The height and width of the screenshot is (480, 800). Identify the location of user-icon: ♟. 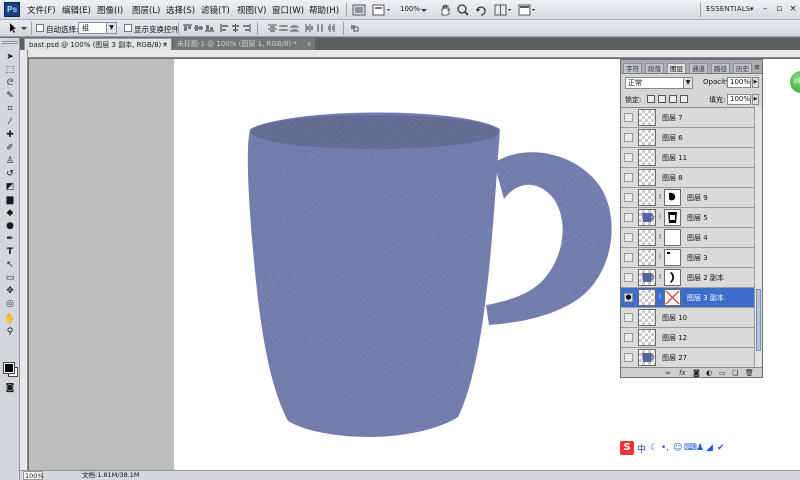
(700, 448).